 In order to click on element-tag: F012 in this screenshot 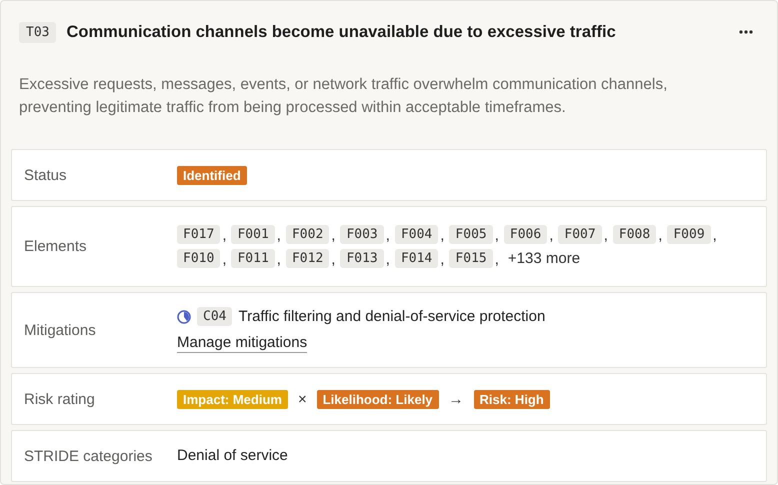, I will do `click(308, 258)`.